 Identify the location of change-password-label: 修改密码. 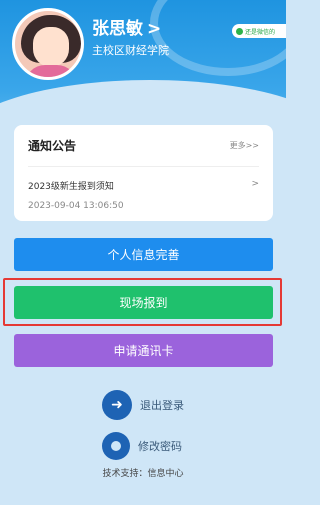
(160, 446).